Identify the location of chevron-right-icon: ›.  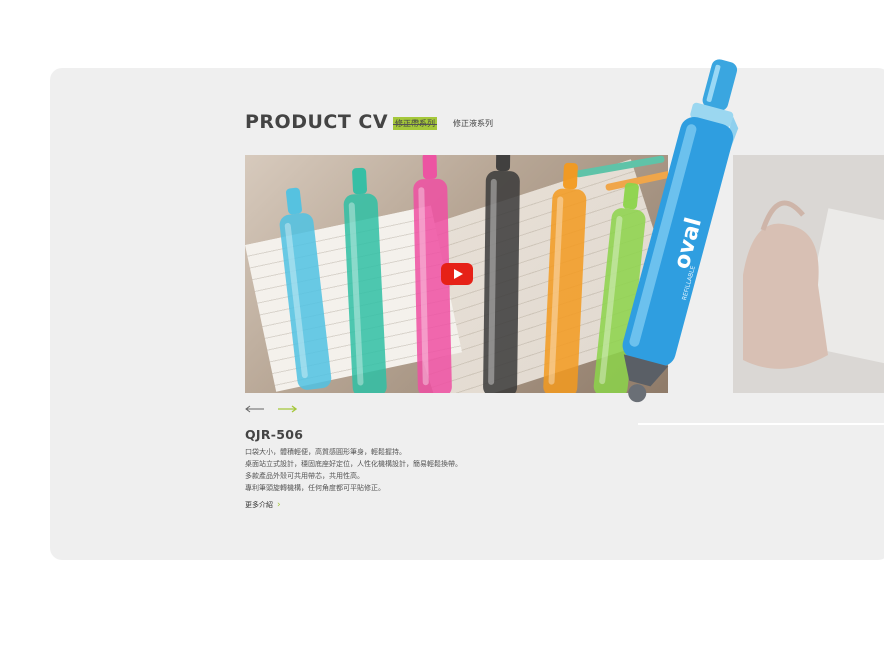
(279, 505).